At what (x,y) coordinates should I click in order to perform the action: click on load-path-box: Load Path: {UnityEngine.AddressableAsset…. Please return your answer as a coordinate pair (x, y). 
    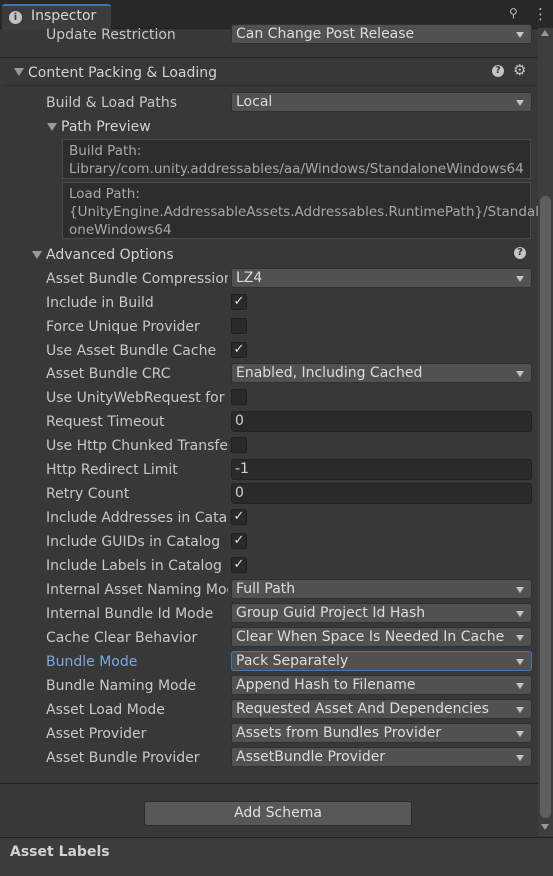
    Looking at the image, I should click on (300, 210).